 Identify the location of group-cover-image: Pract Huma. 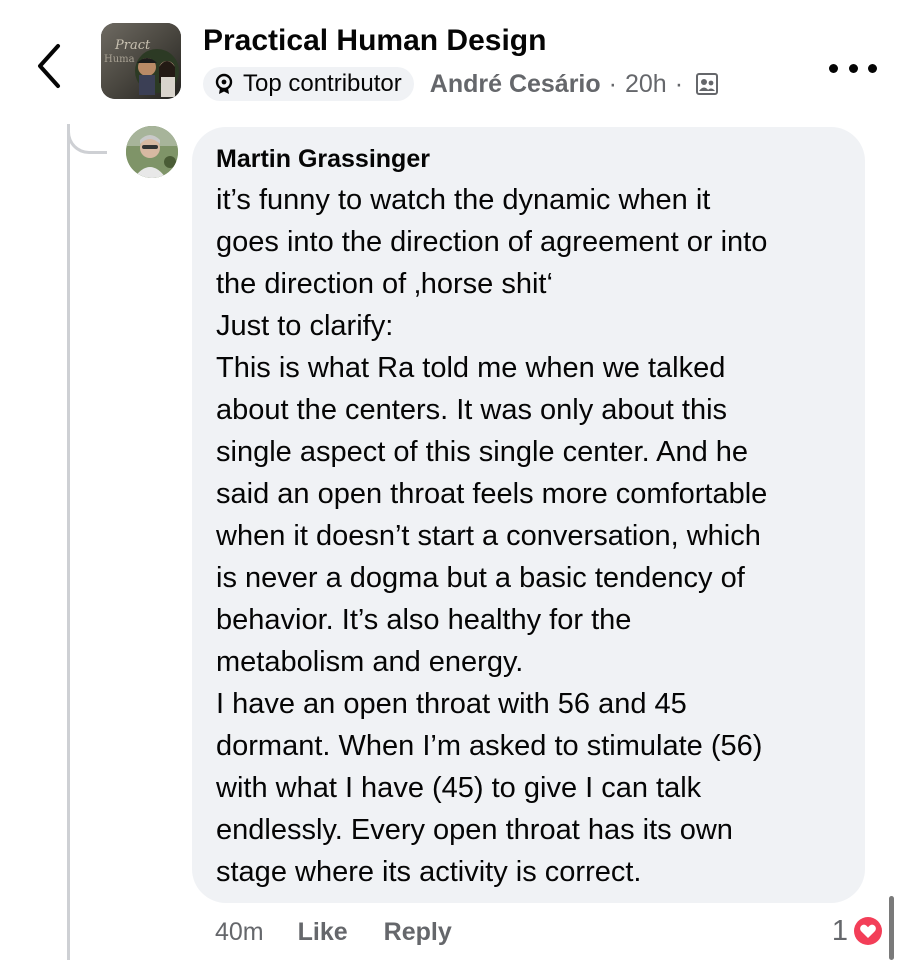
(141, 61).